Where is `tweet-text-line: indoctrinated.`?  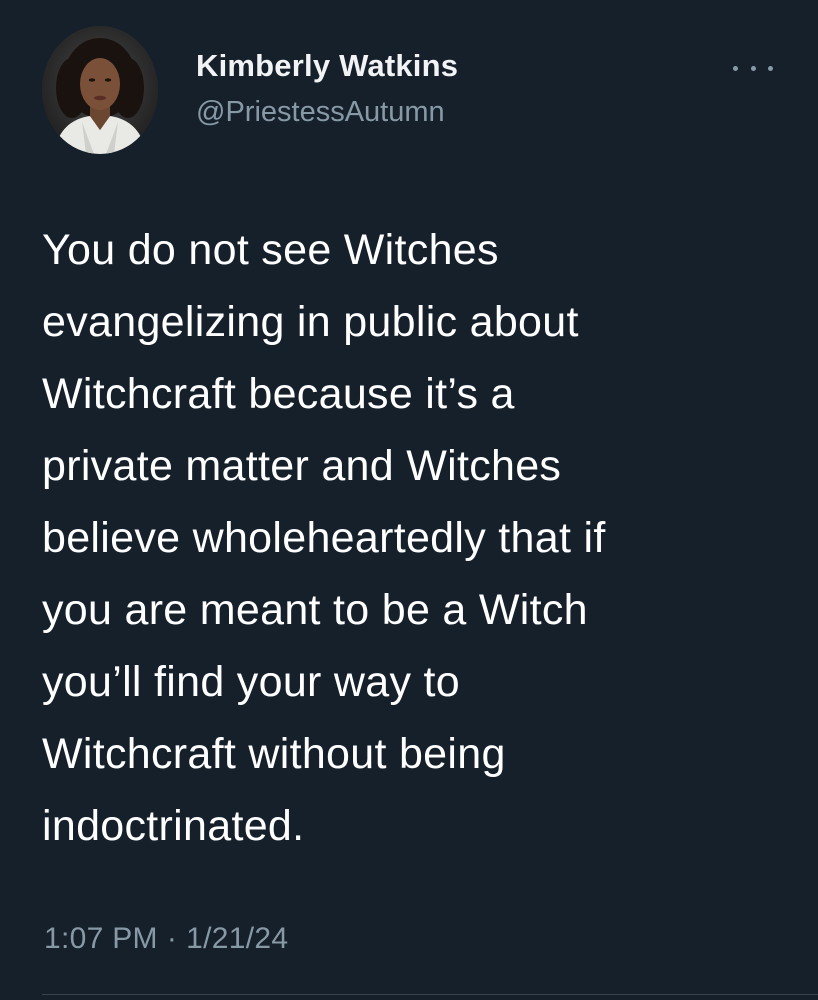 tweet-text-line: indoctrinated. is located at coordinates (173, 826).